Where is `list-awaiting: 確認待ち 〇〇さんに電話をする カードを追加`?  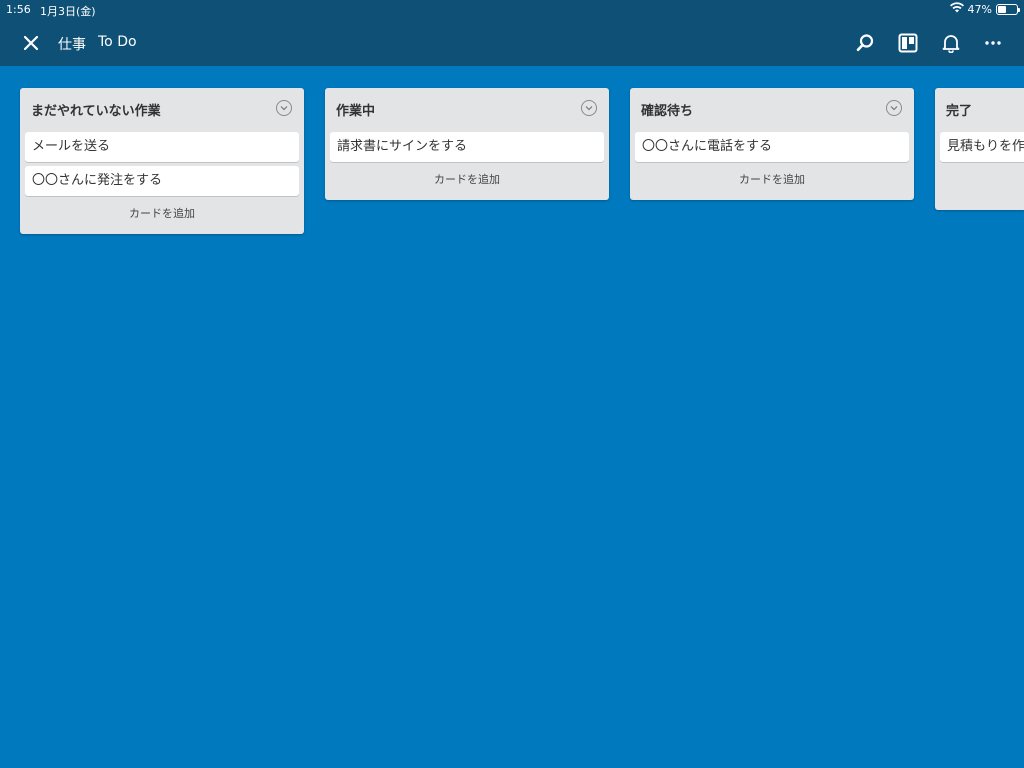 list-awaiting: 確認待ち 〇〇さんに電話をする カードを追加 is located at coordinates (772, 144).